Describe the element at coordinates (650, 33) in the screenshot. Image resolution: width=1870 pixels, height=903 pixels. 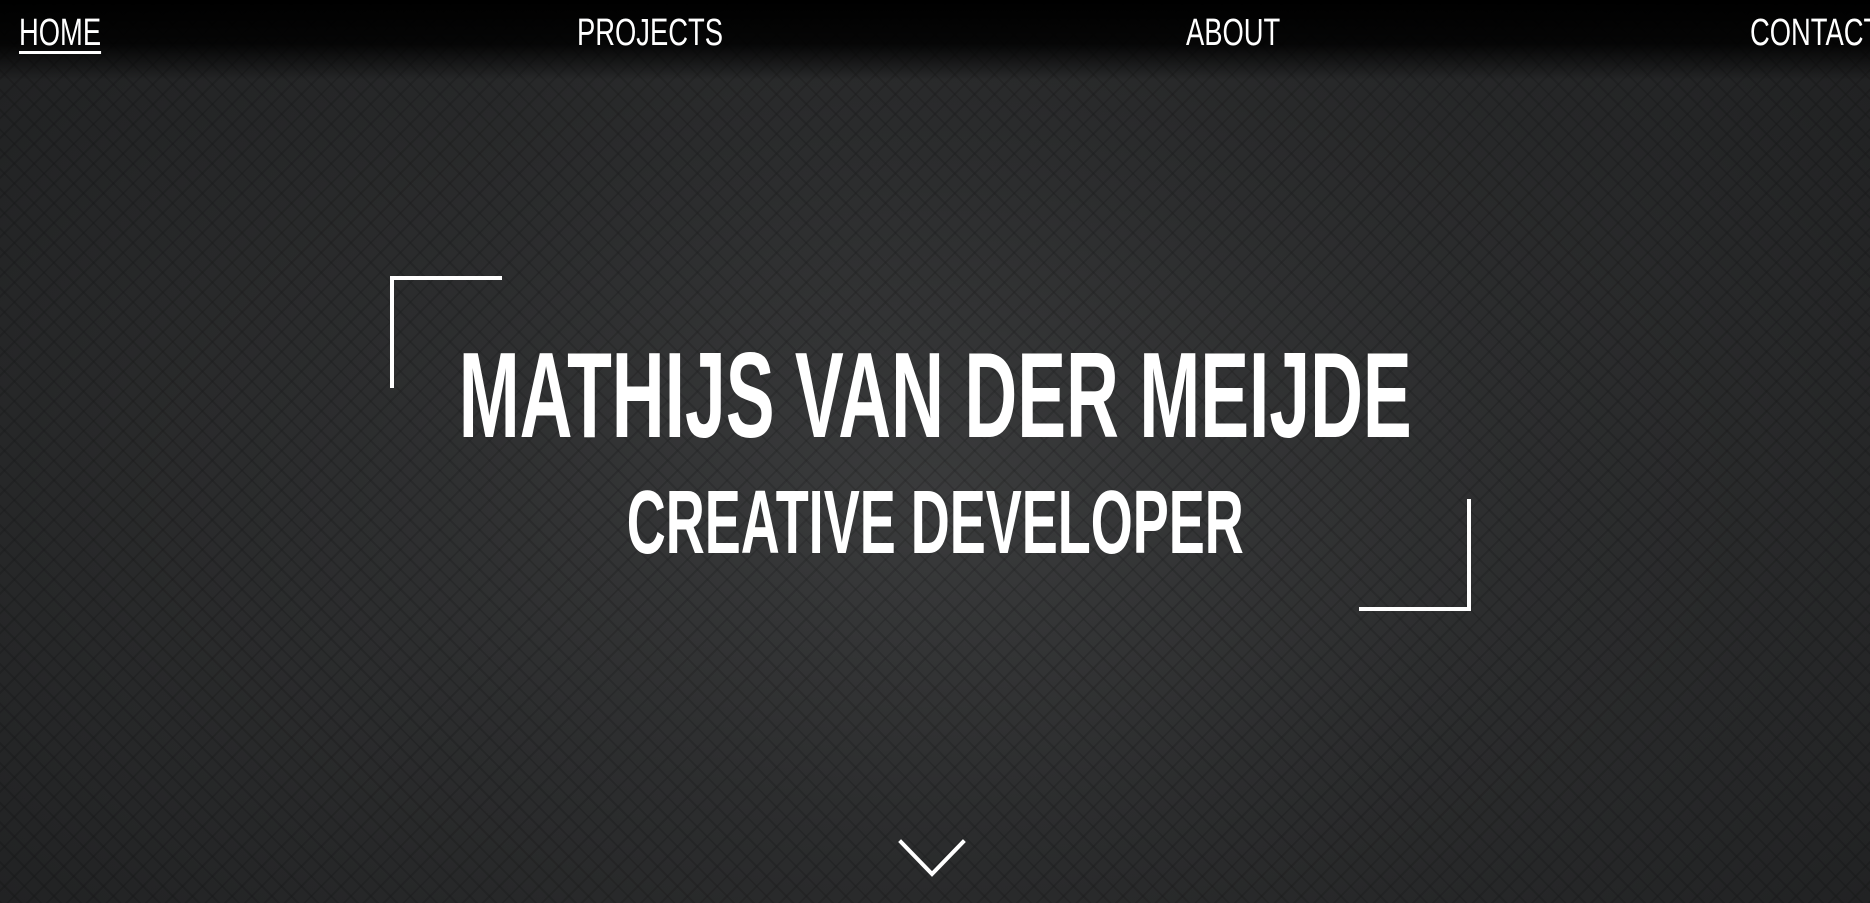
I see `nav-item-projects: PROJECTS` at that location.